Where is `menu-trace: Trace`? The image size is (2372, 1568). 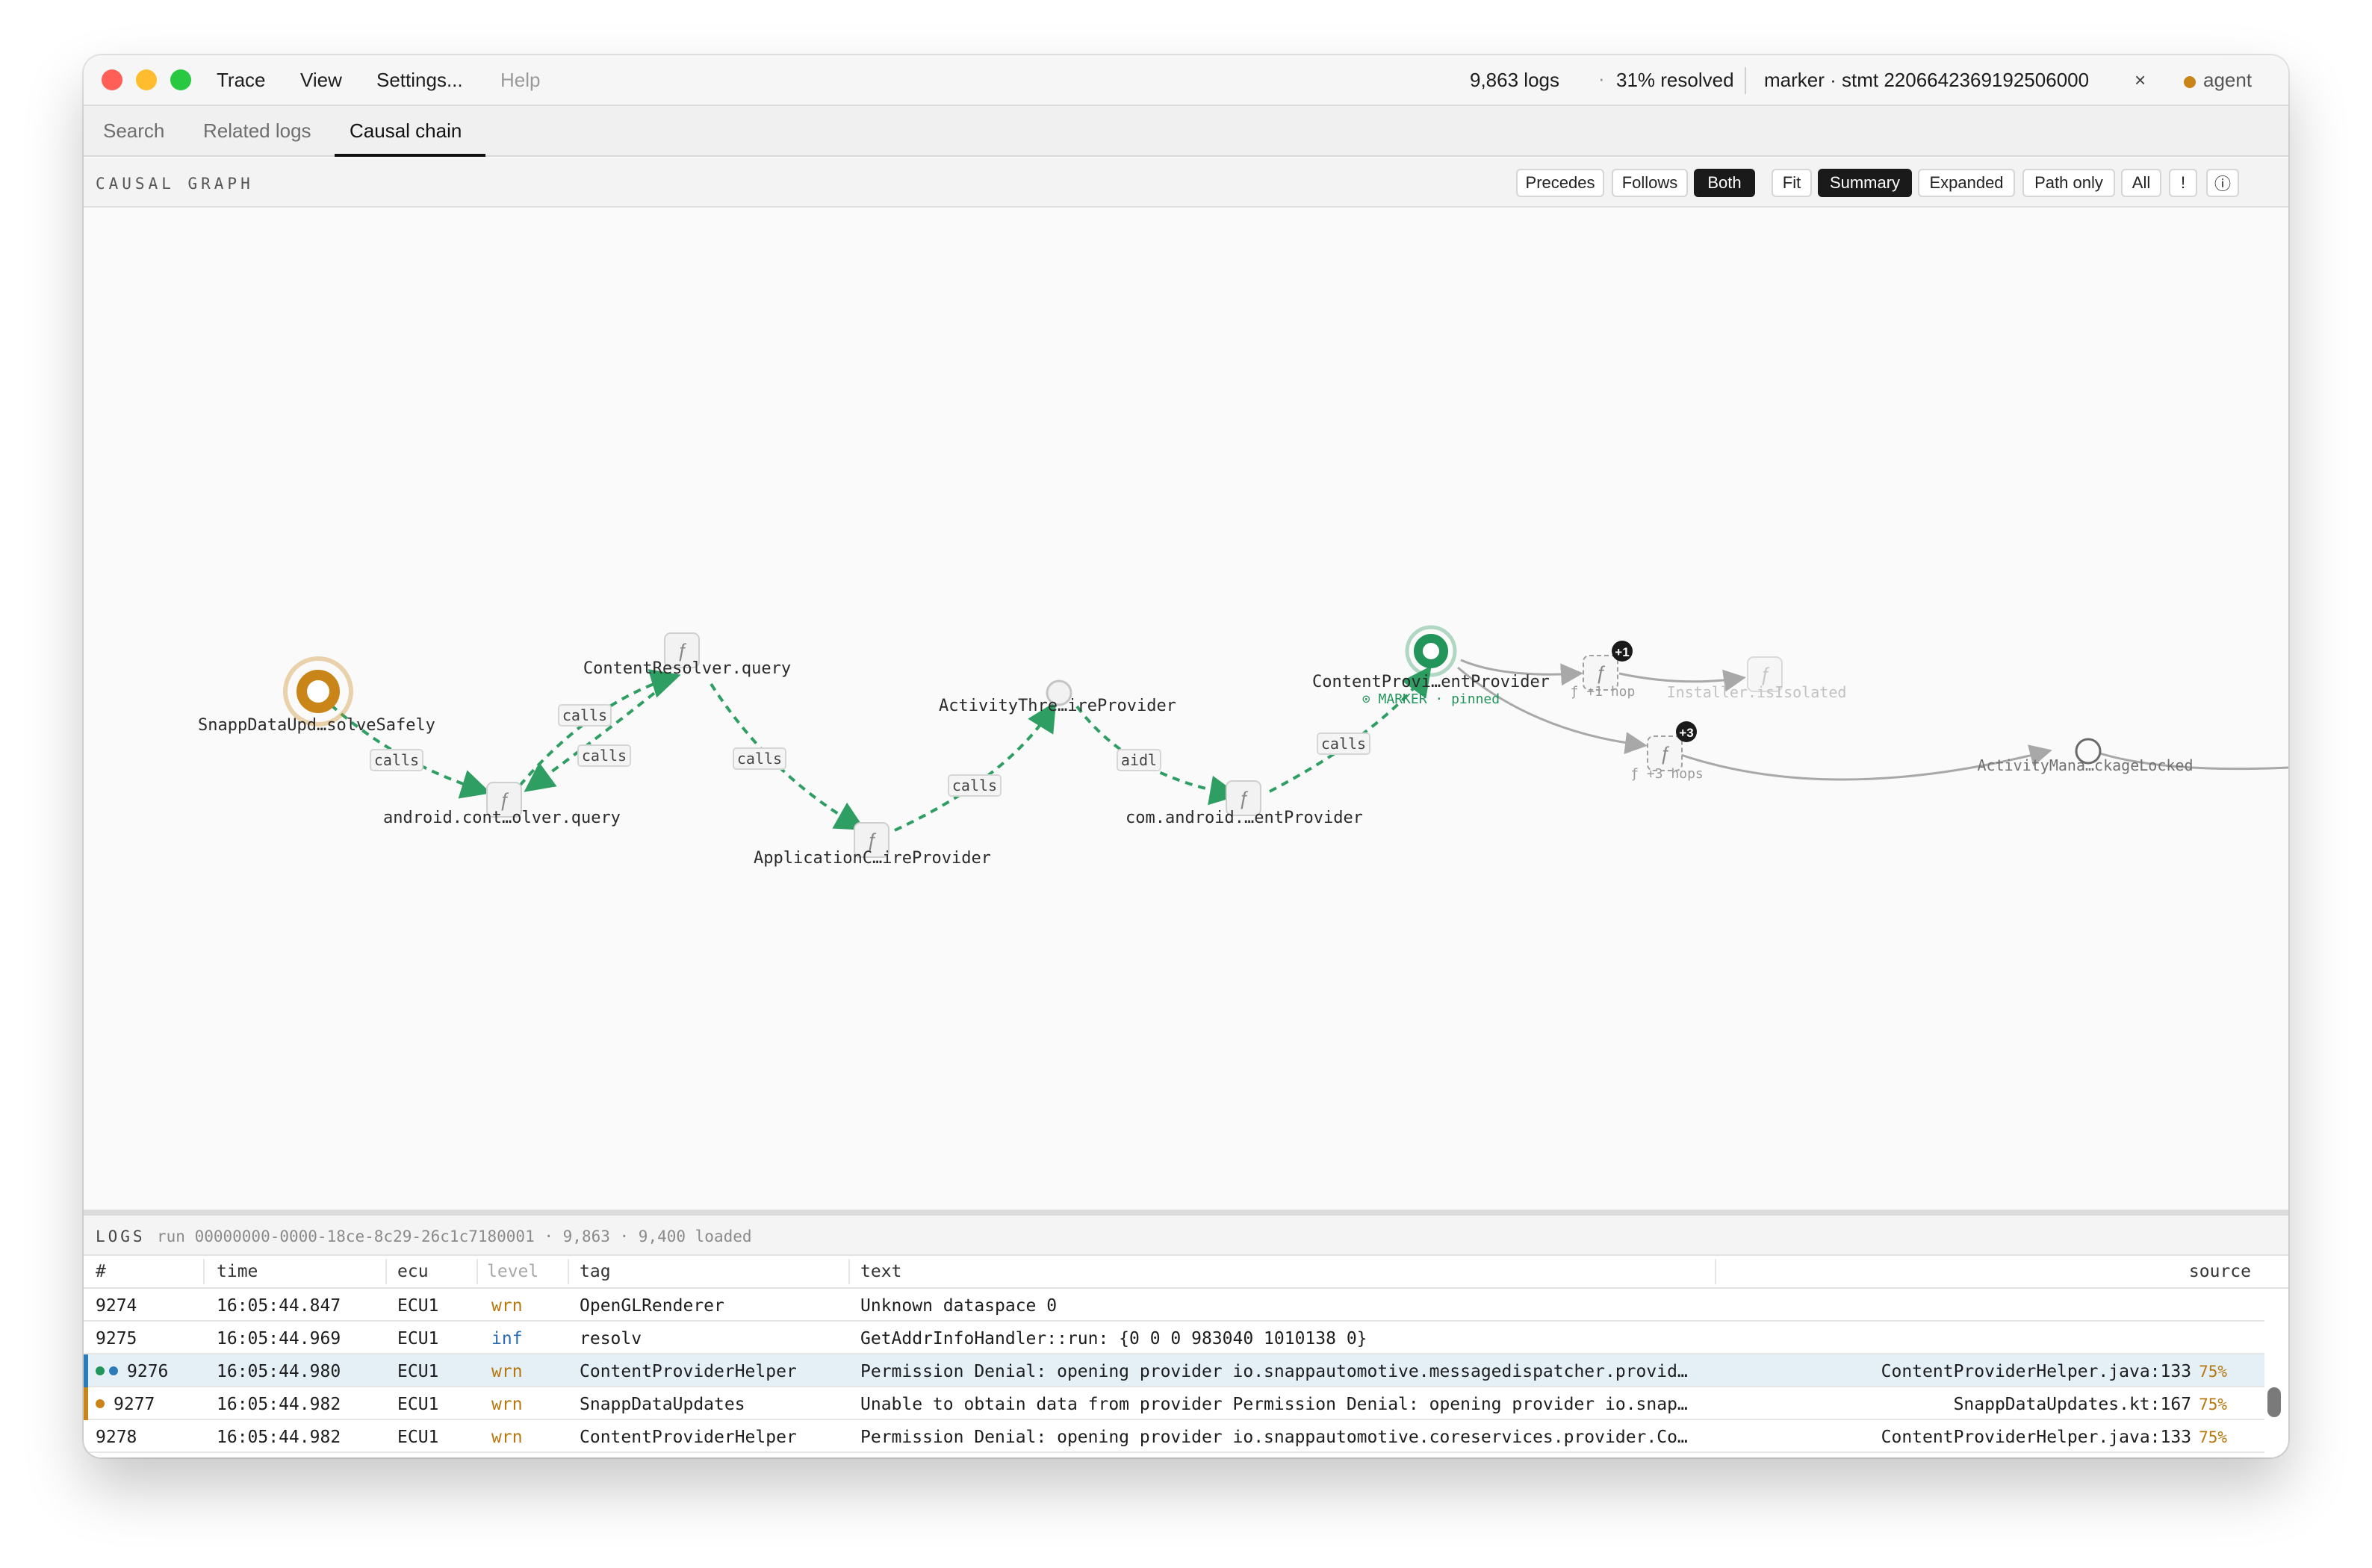 menu-trace: Trace is located at coordinates (241, 80).